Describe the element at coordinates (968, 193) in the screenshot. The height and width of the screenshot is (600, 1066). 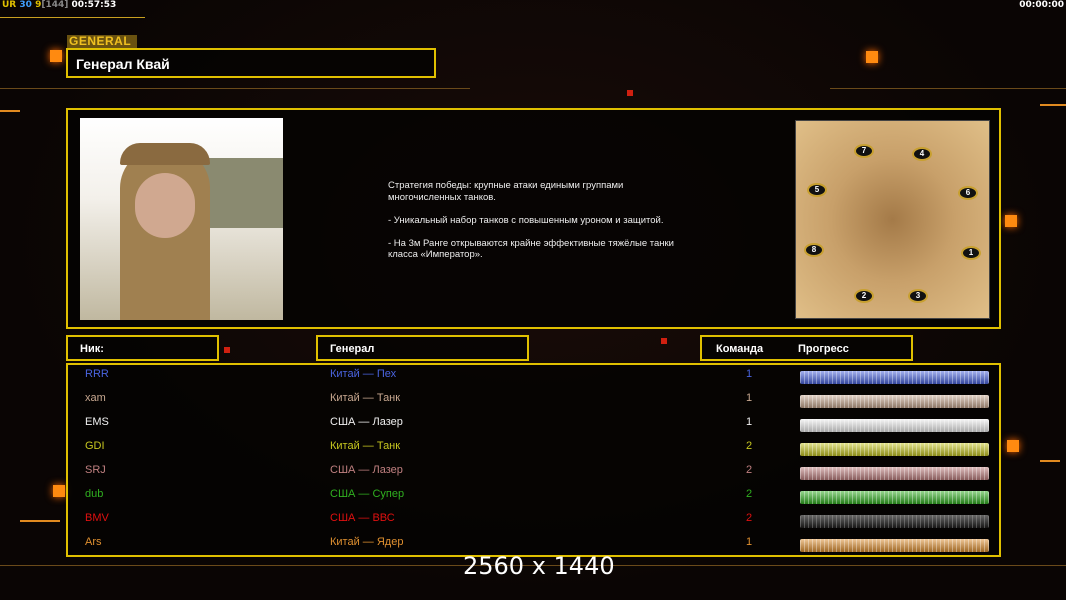
I see `spawn-marker: 6` at that location.